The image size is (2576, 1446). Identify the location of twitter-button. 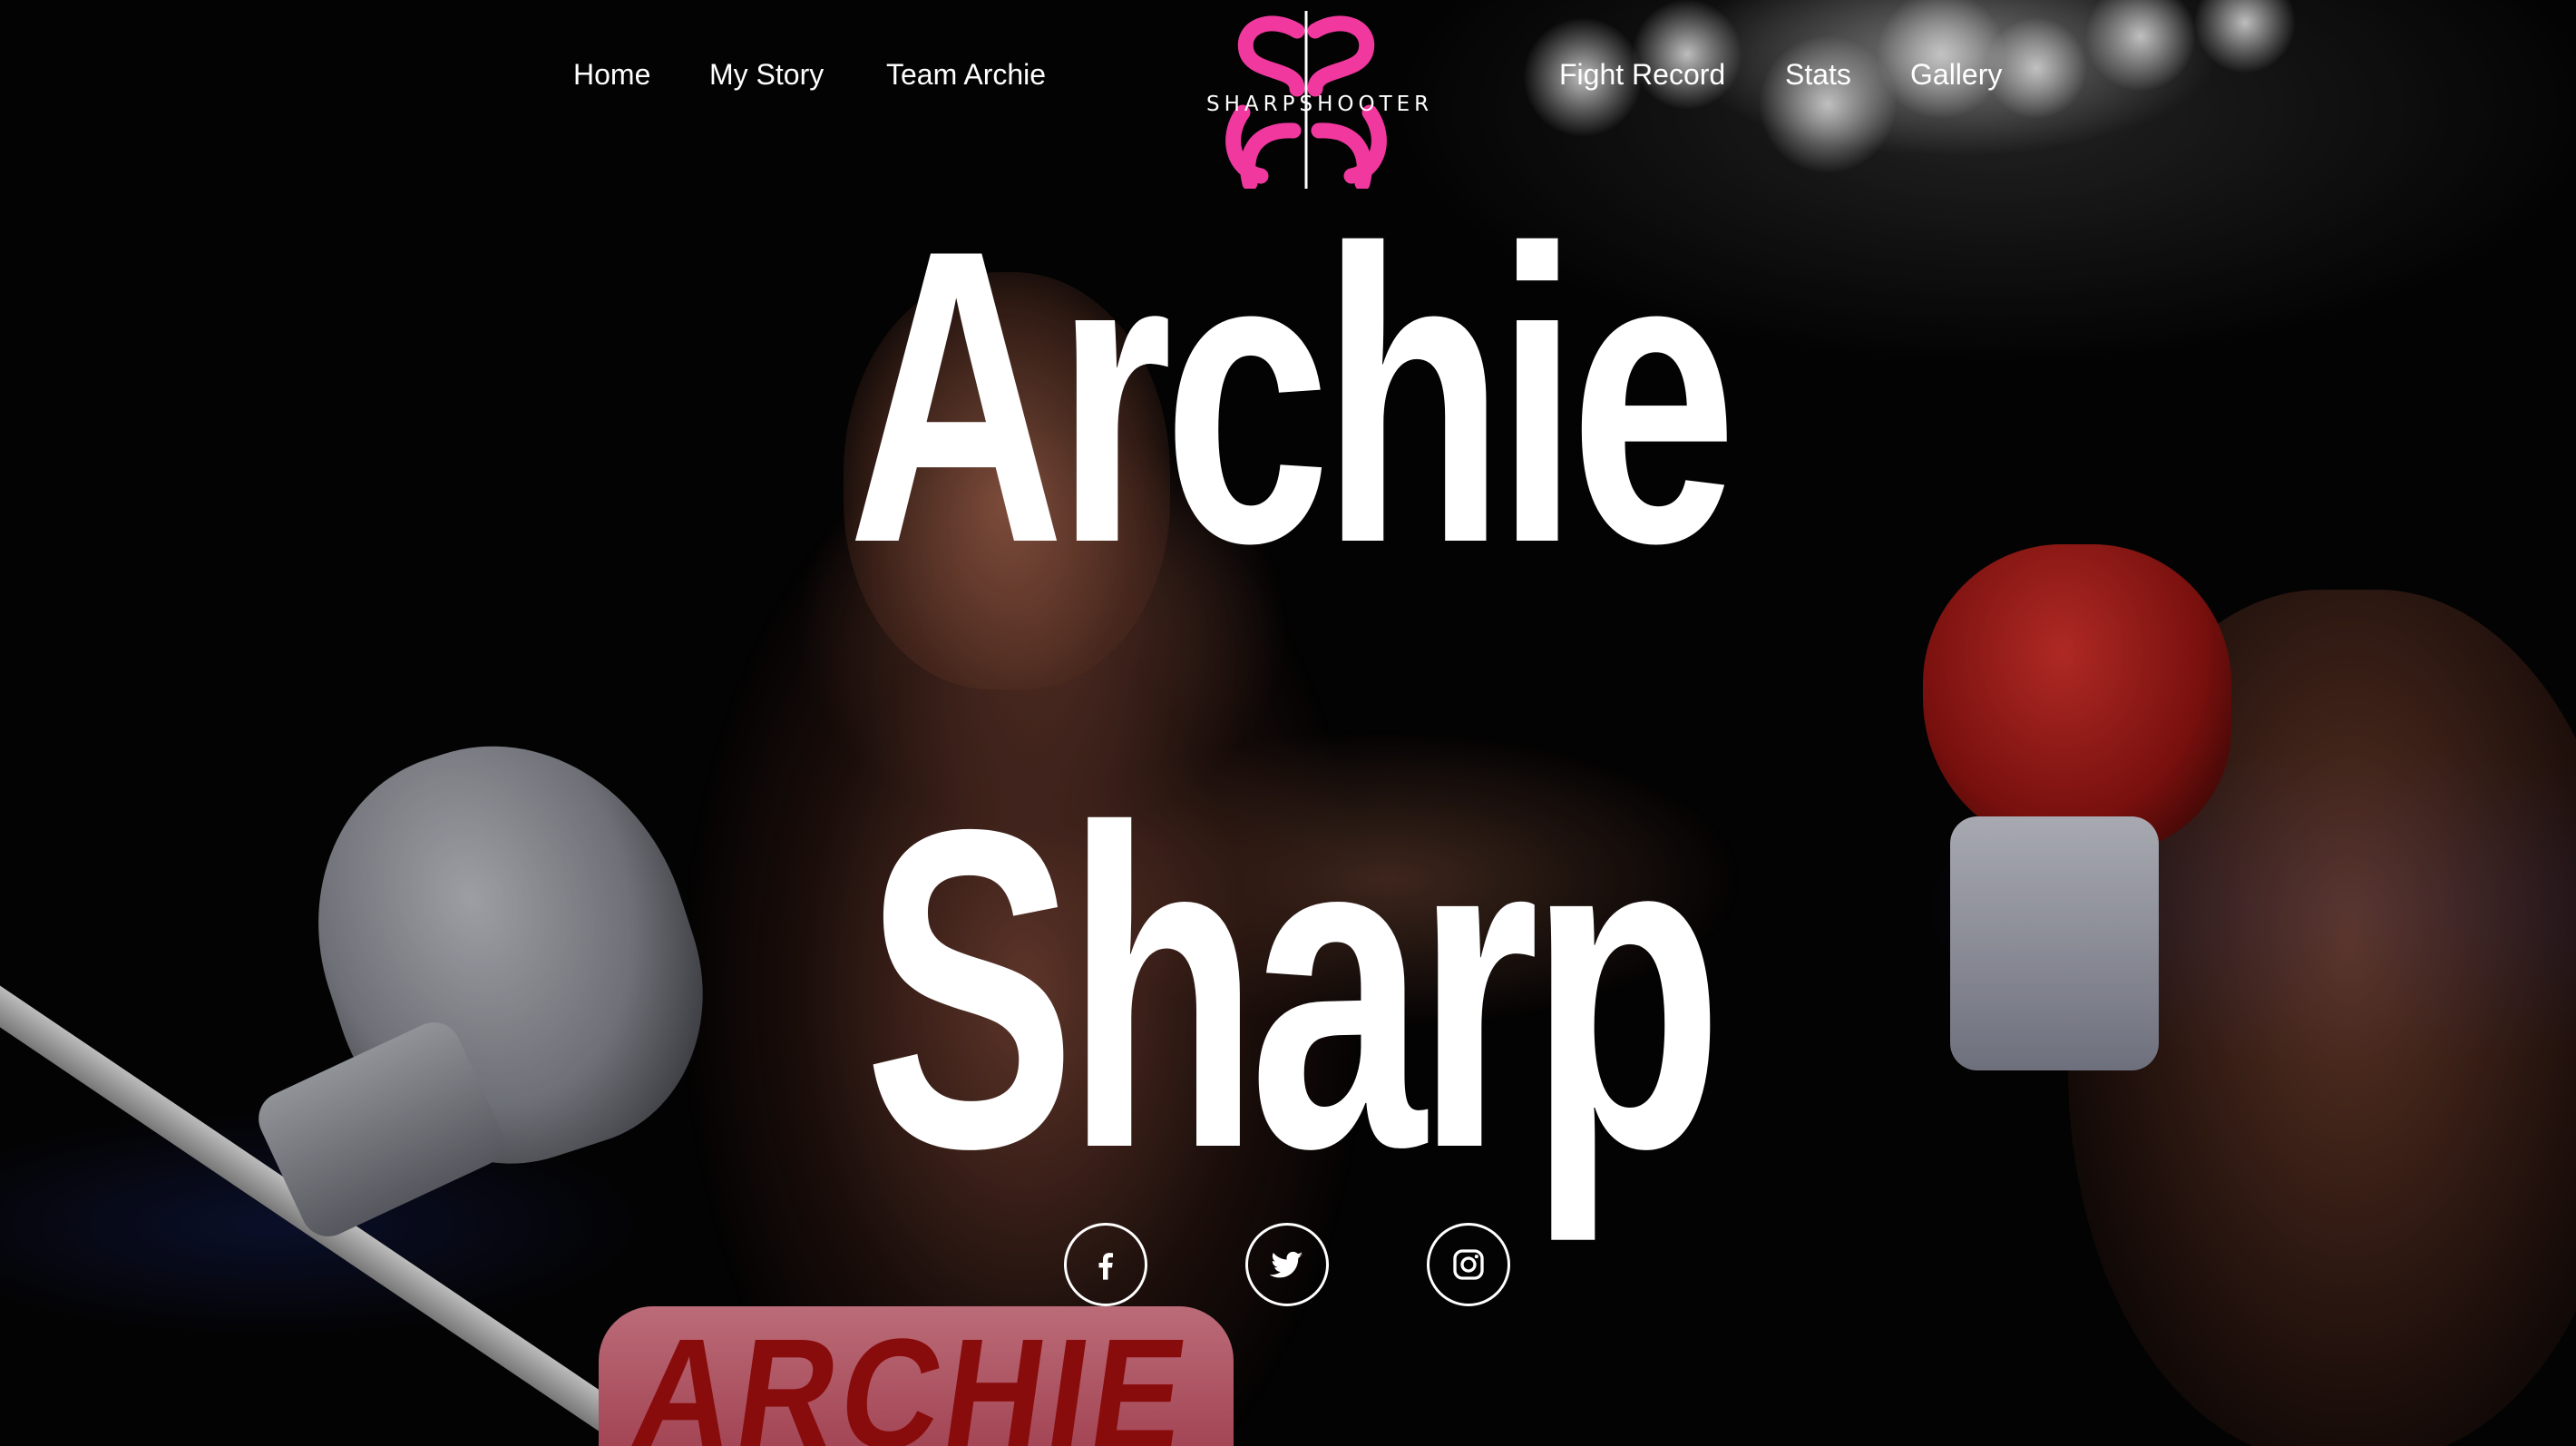
(1287, 1264).